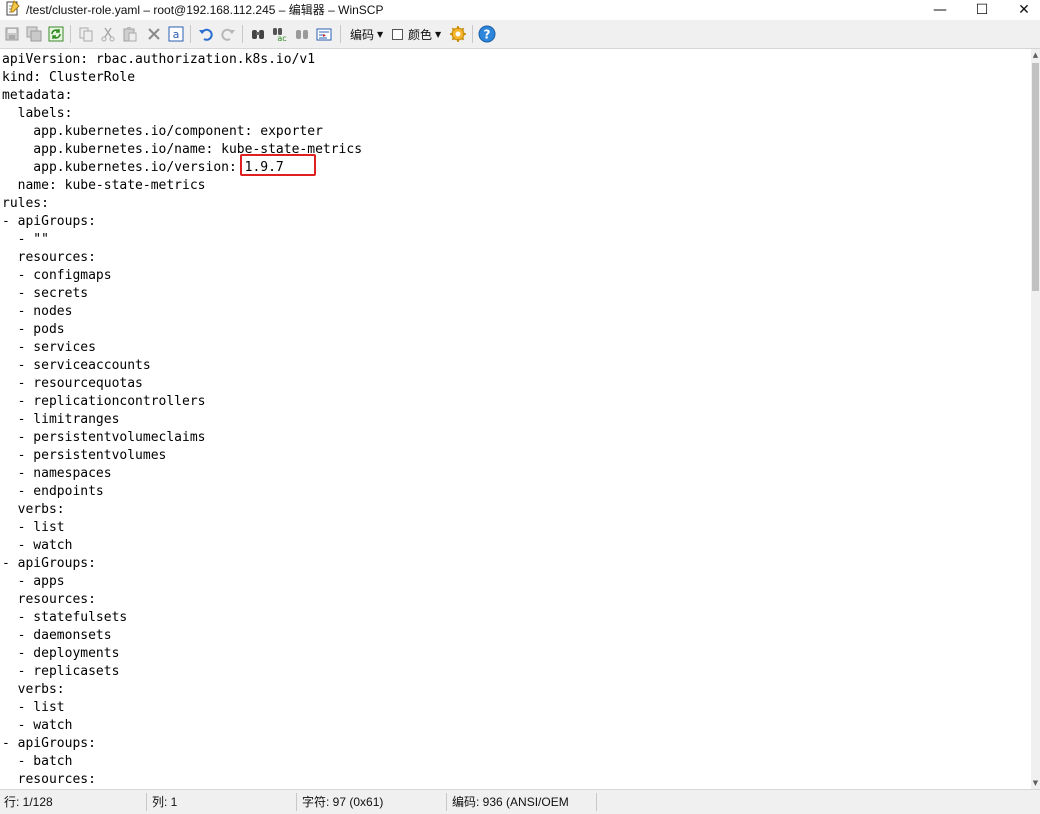 This screenshot has width=1040, height=814. I want to click on reload-icon, so click(56, 34).